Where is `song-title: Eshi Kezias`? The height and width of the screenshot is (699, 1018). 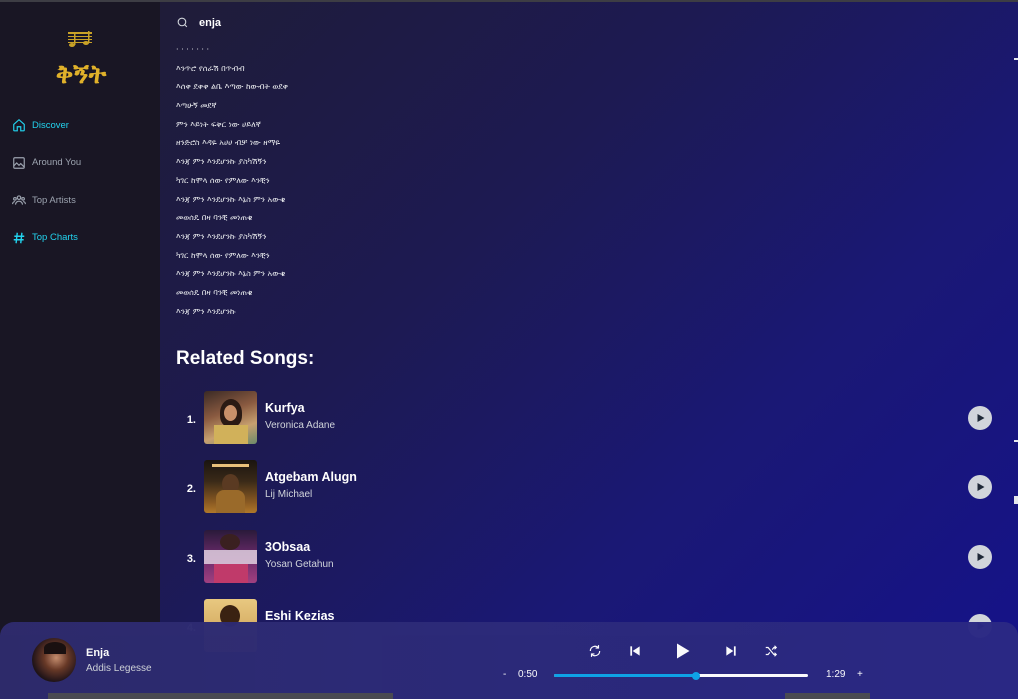
song-title: Eshi Kezias is located at coordinates (299, 616).